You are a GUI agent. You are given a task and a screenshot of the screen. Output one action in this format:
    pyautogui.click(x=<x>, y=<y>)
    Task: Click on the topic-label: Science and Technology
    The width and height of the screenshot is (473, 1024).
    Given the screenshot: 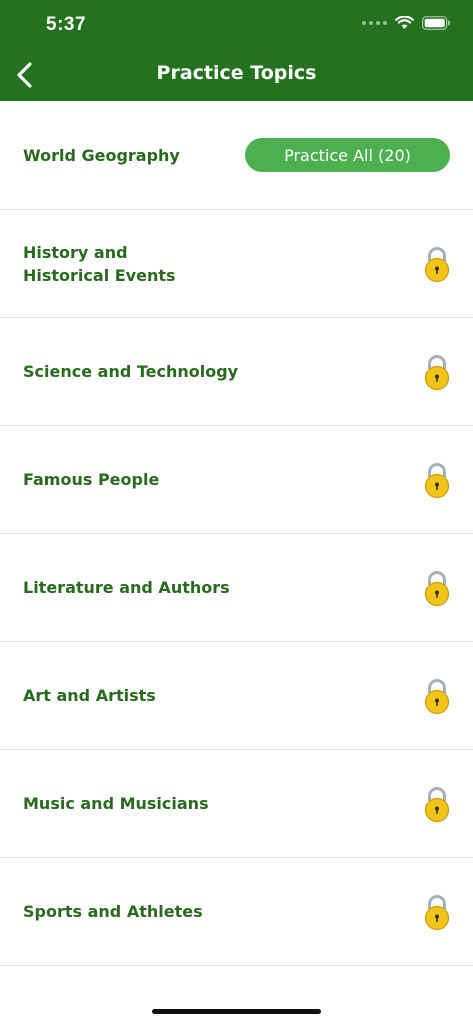 What is the action you would take?
    pyautogui.click(x=131, y=371)
    